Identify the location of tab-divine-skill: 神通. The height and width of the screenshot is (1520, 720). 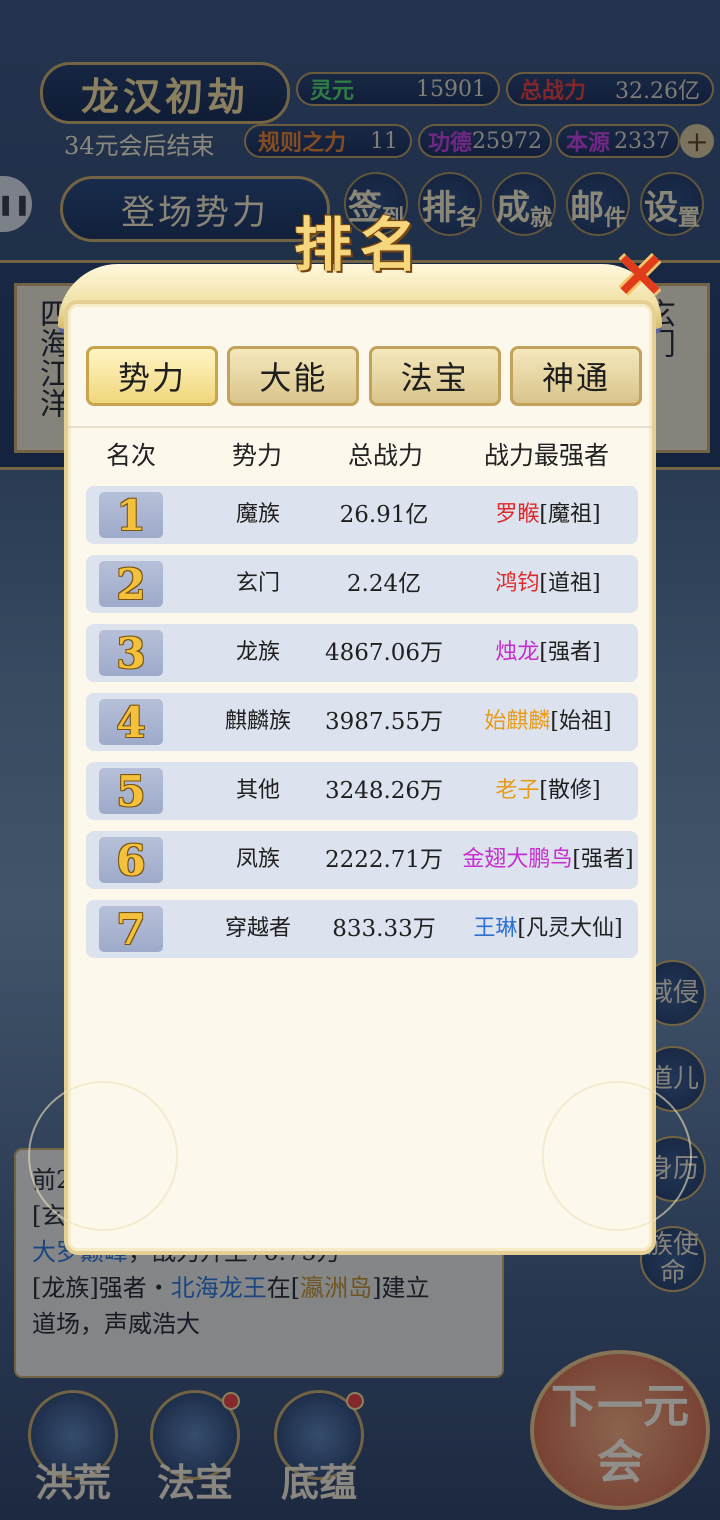
(575, 376).